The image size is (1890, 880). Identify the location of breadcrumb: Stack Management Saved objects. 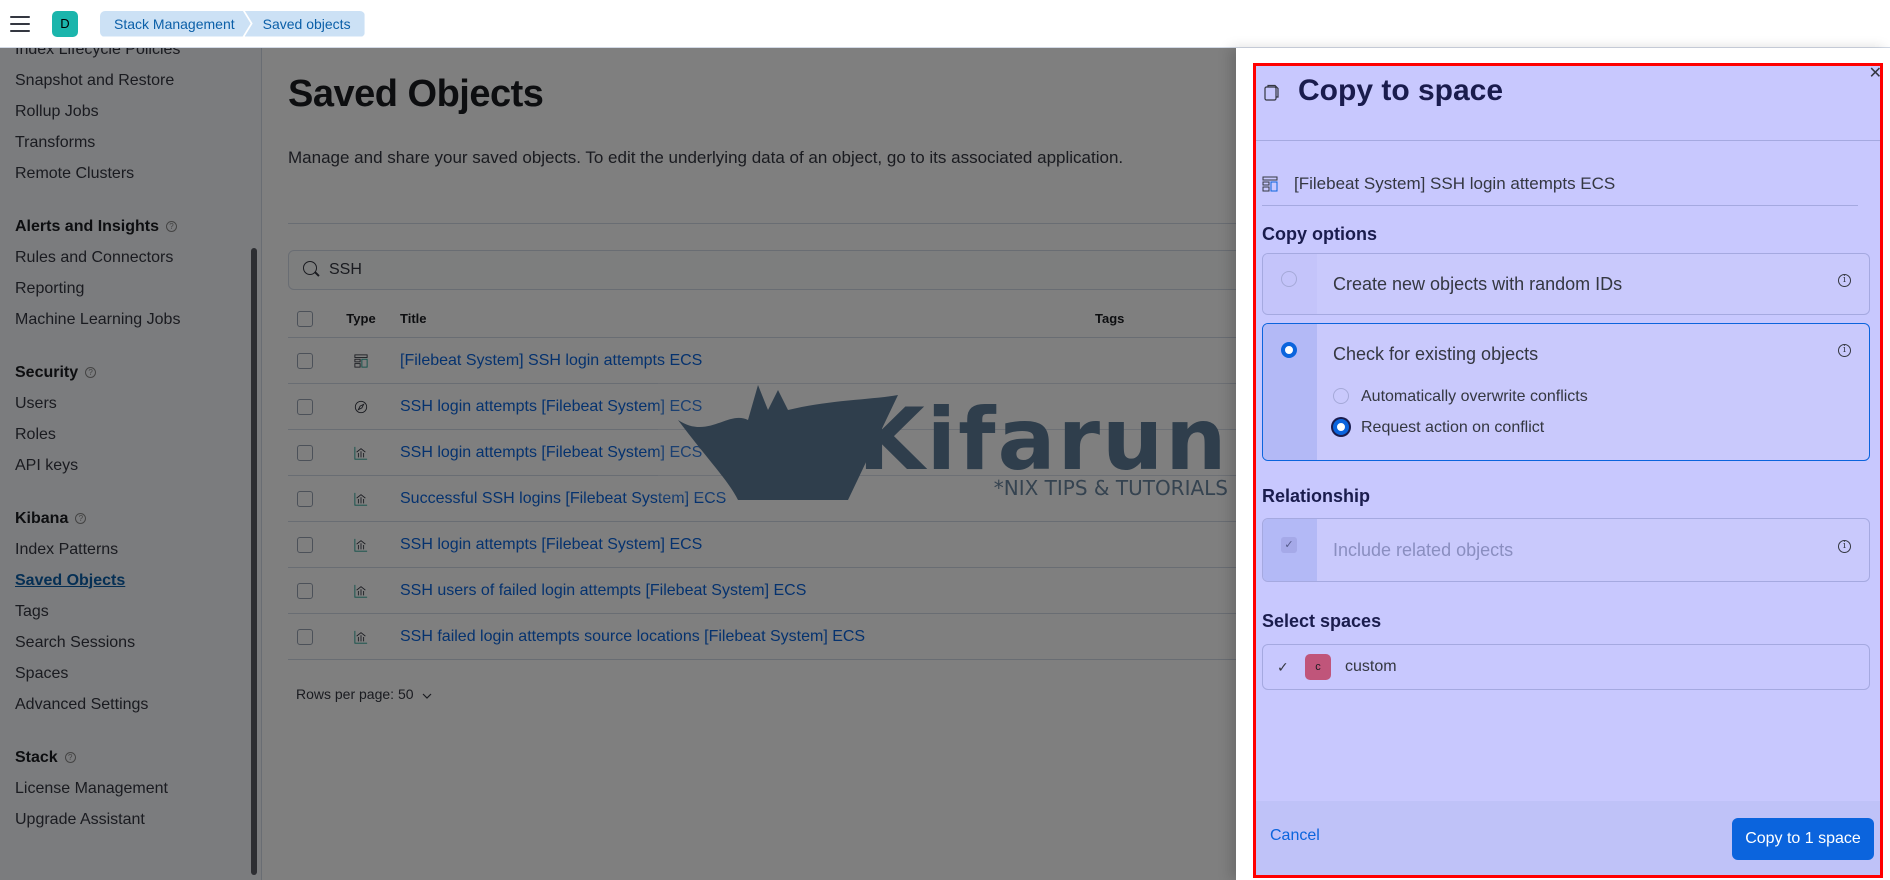
(232, 23).